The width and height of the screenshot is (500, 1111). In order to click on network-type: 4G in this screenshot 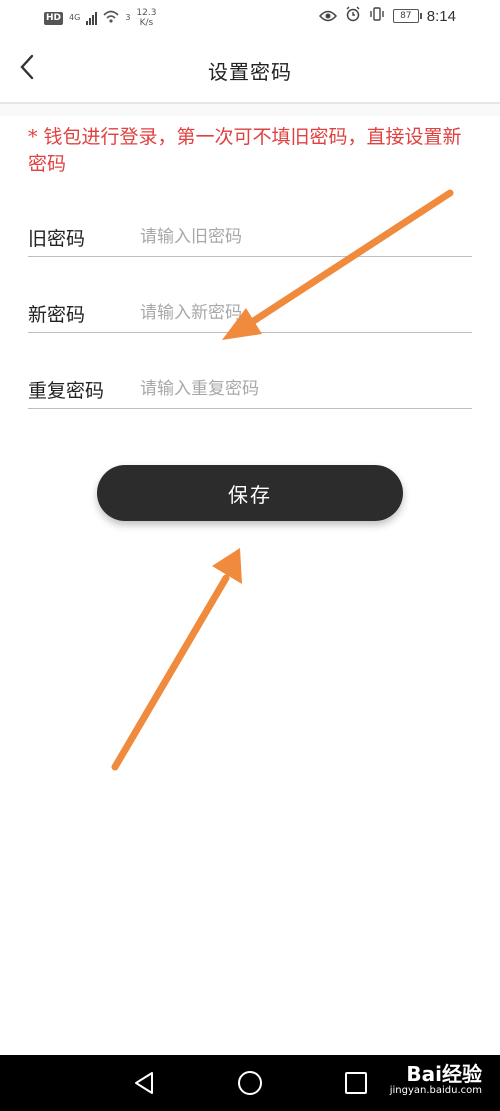, I will do `click(75, 17)`.